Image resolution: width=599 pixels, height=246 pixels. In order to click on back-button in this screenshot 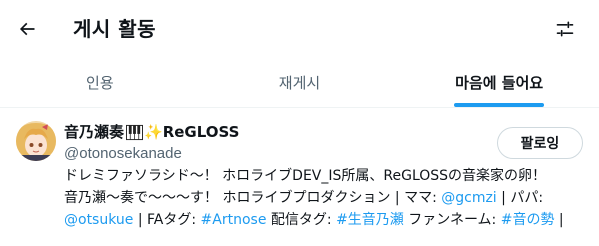, I will do `click(27, 29)`.